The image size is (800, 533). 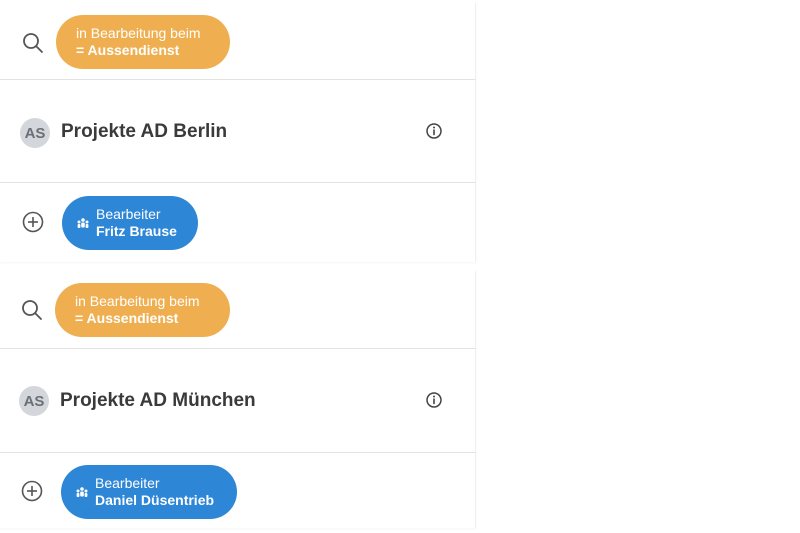 I want to click on project-title: Projekte AD München, so click(x=158, y=400).